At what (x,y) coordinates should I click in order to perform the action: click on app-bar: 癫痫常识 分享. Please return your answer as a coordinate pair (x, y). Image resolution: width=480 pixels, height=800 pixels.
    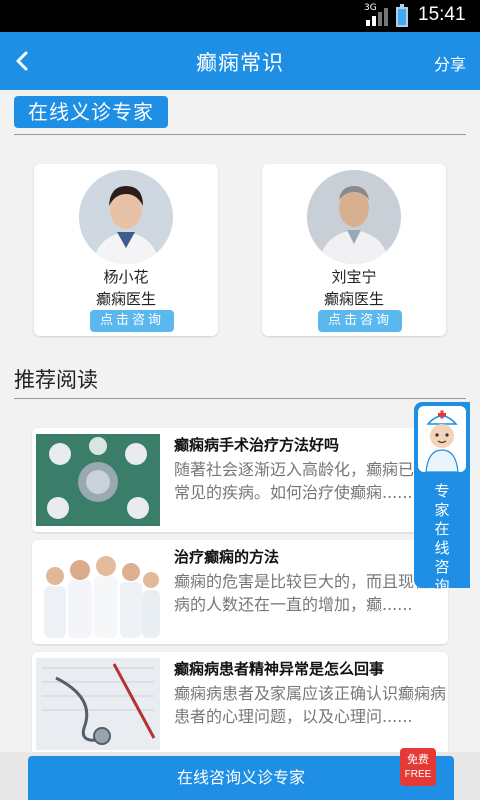
    Looking at the image, I should click on (240, 61).